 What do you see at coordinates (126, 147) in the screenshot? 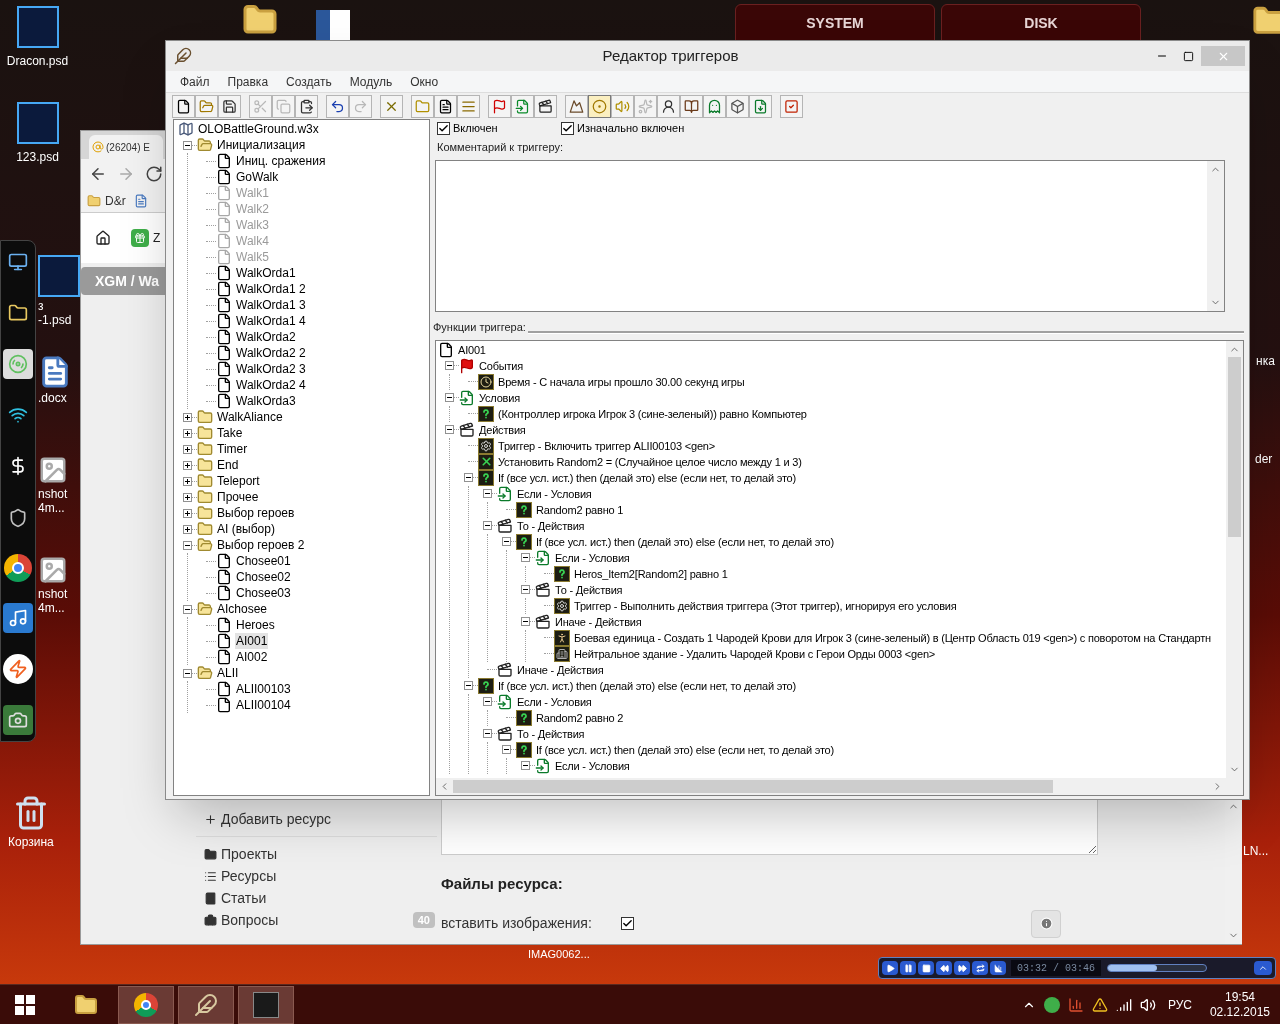
I see `browser-tab: (26204) E` at bounding box center [126, 147].